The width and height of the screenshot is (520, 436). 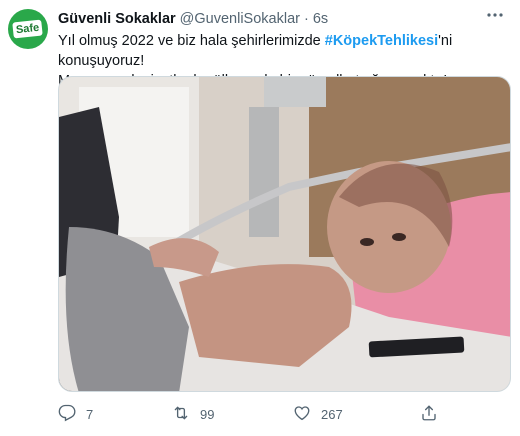 What do you see at coordinates (67, 414) in the screenshot?
I see `reply-icon` at bounding box center [67, 414].